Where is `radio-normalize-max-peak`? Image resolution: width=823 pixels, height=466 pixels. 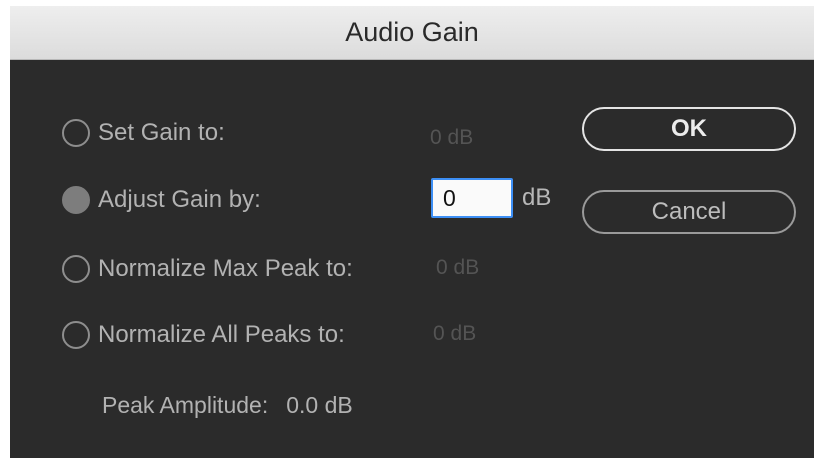
radio-normalize-max-peak is located at coordinates (76, 269).